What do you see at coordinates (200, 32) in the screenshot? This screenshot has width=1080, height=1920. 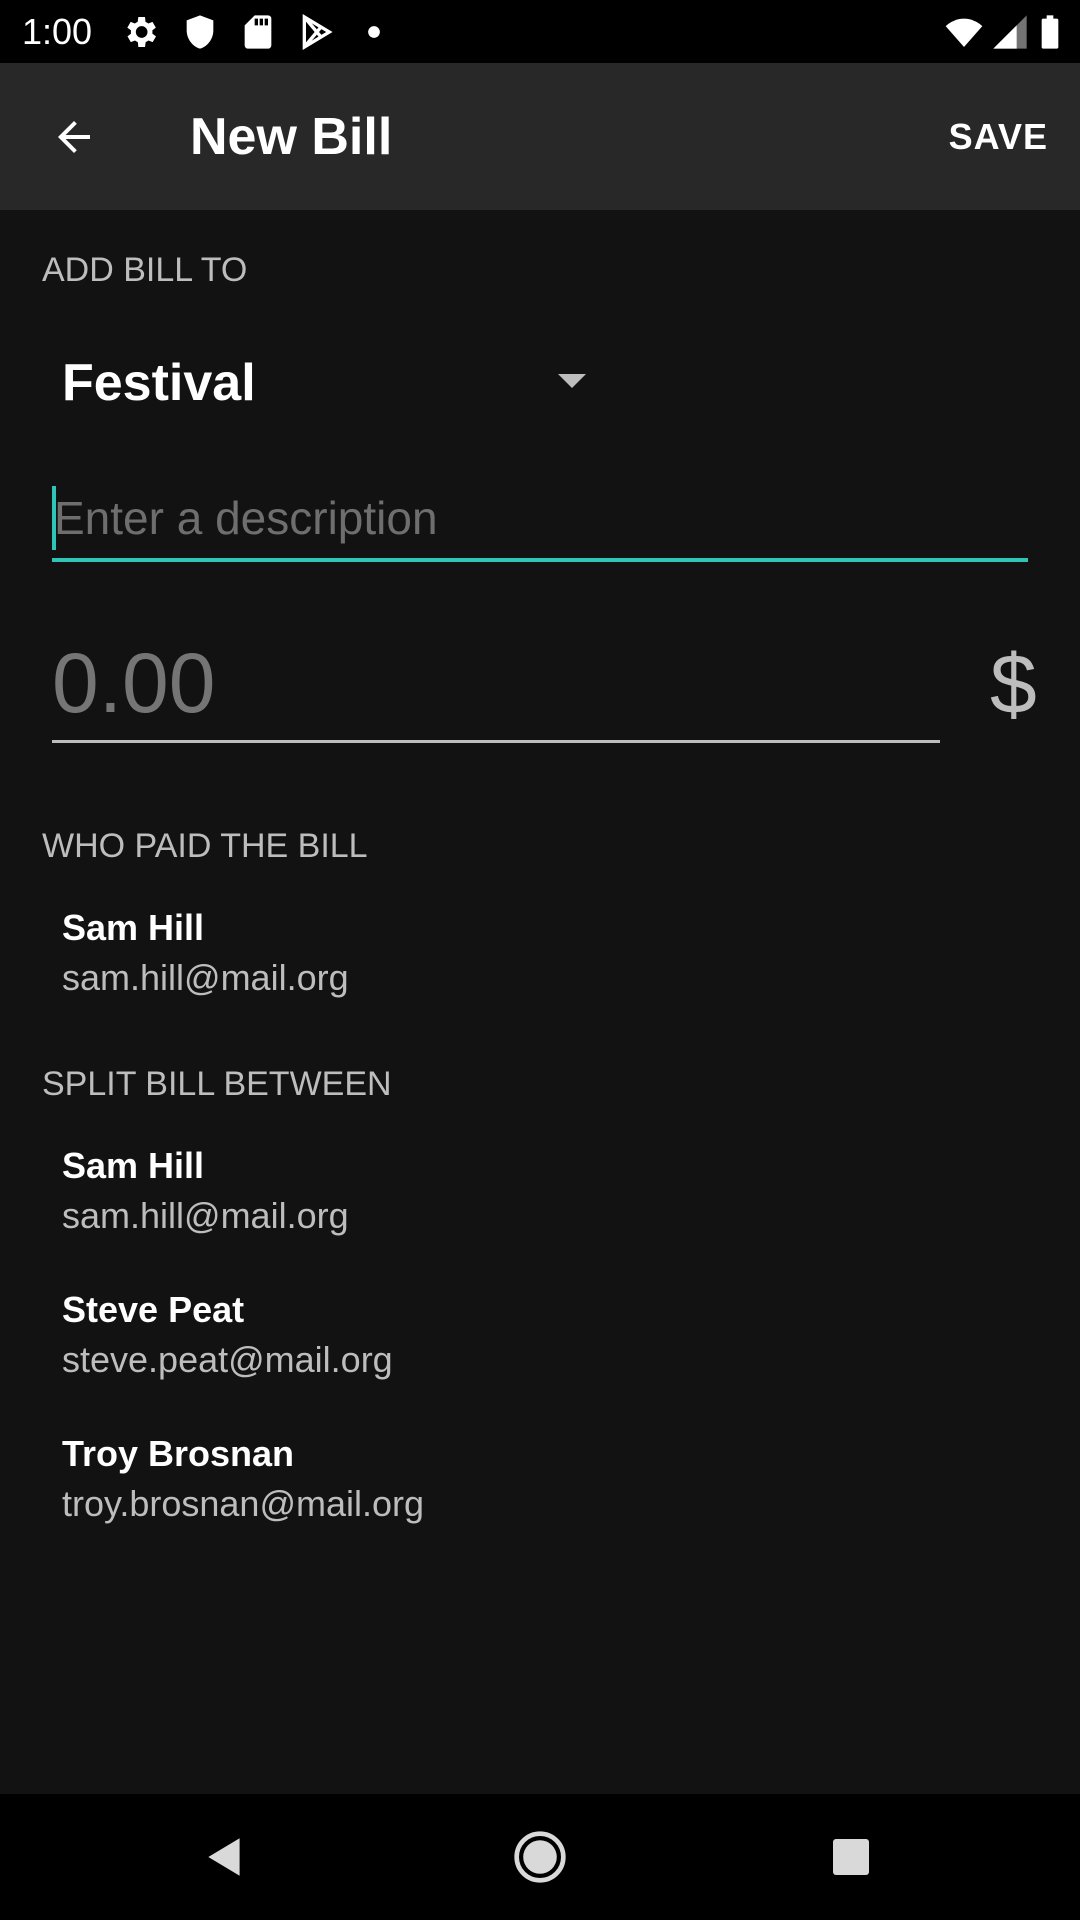 I see `shield-icon` at bounding box center [200, 32].